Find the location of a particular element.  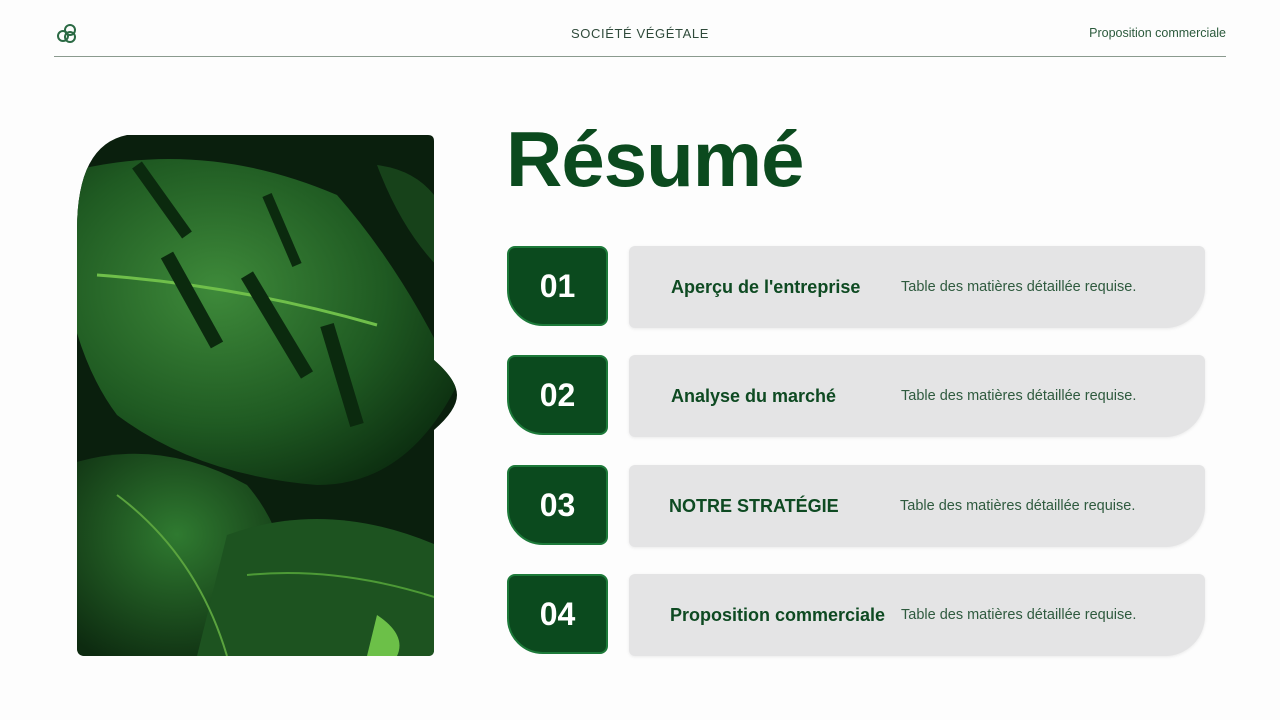

item-number: 02 is located at coordinates (557, 395).